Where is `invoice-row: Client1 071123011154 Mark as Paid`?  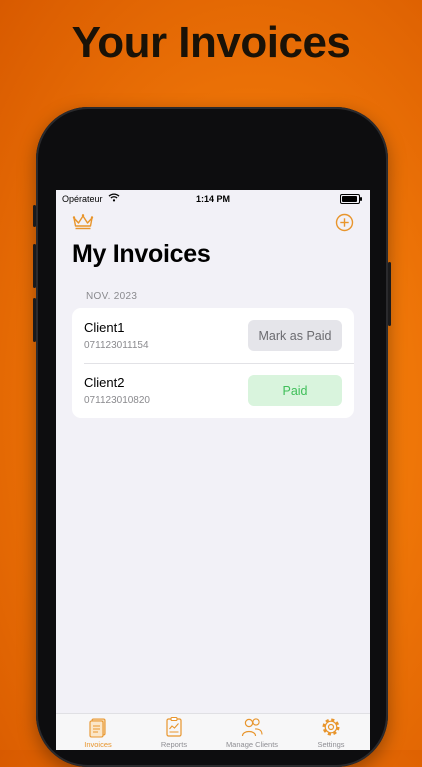
invoice-row: Client1 071123011154 Mark as Paid is located at coordinates (213, 335).